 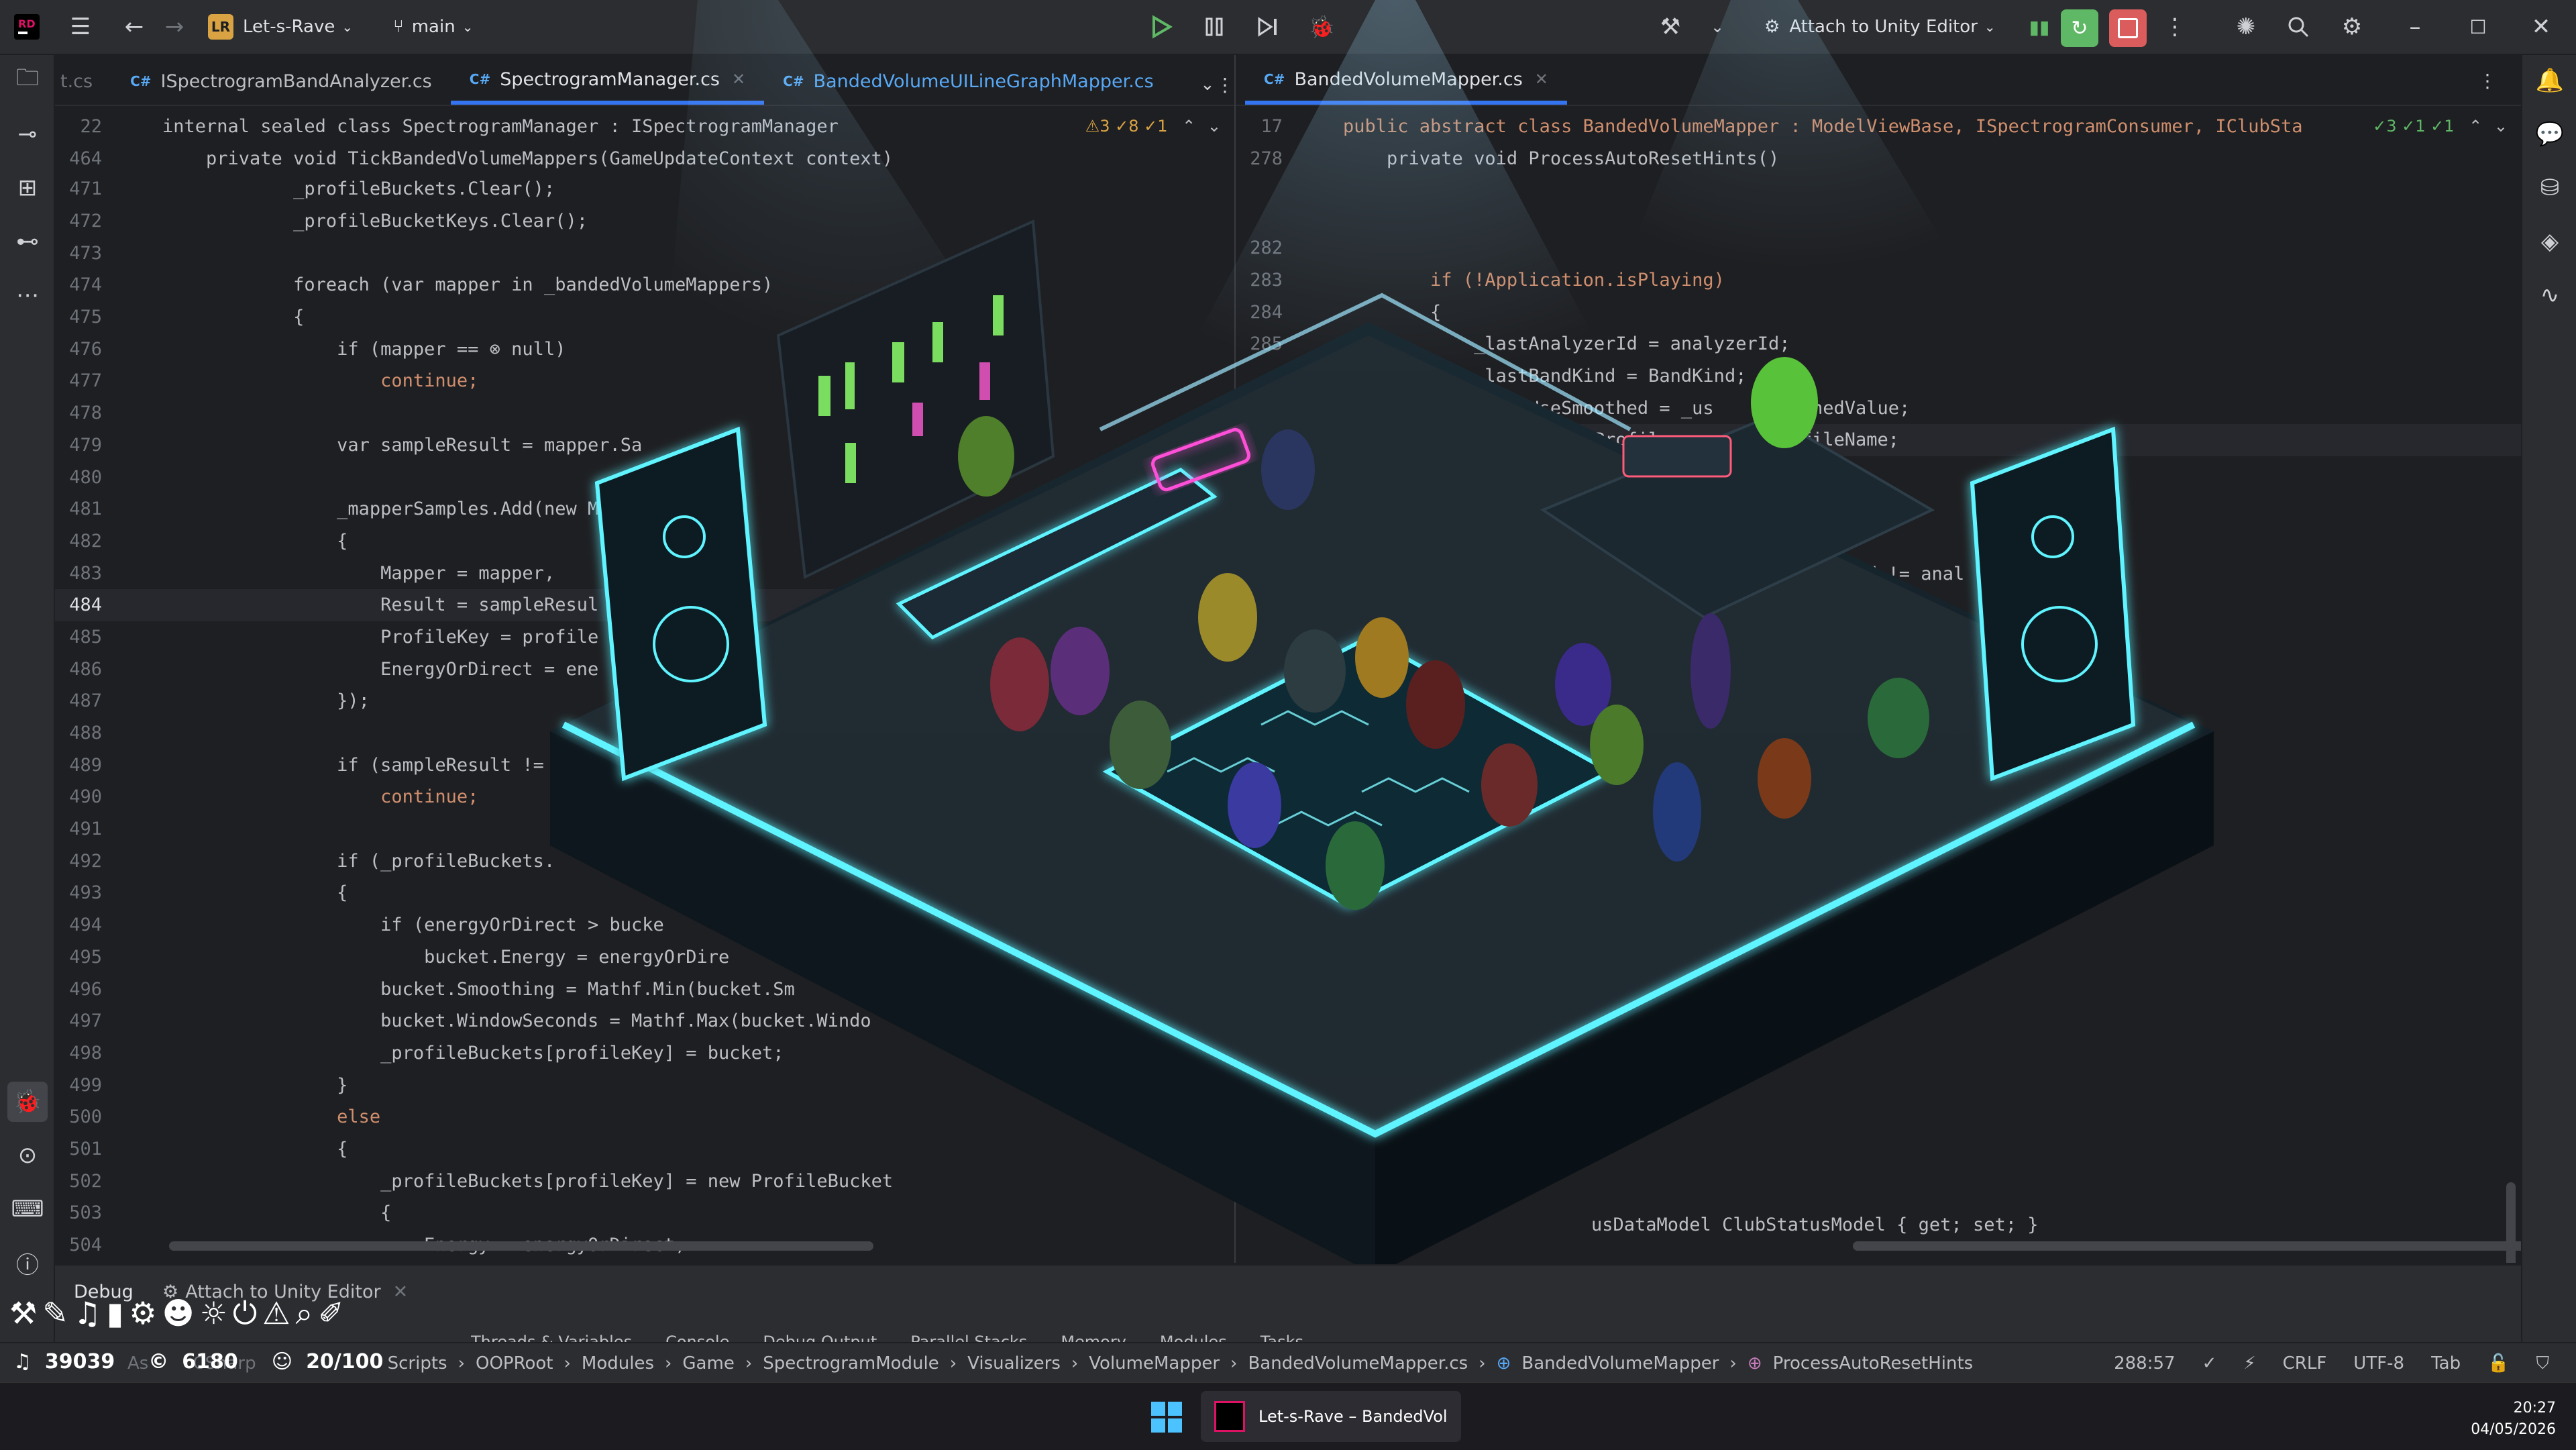 What do you see at coordinates (644, 829) in the screenshot?
I see `code-line: 491` at bounding box center [644, 829].